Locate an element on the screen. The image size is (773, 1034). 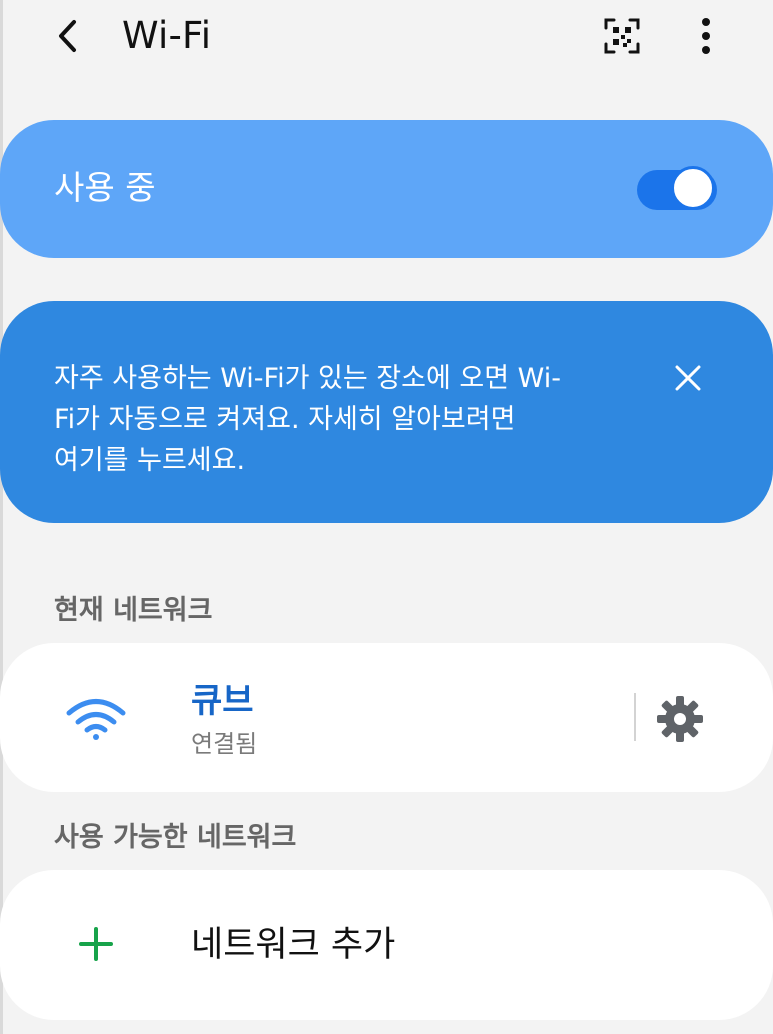
more-vertical-icon is located at coordinates (706, 36).